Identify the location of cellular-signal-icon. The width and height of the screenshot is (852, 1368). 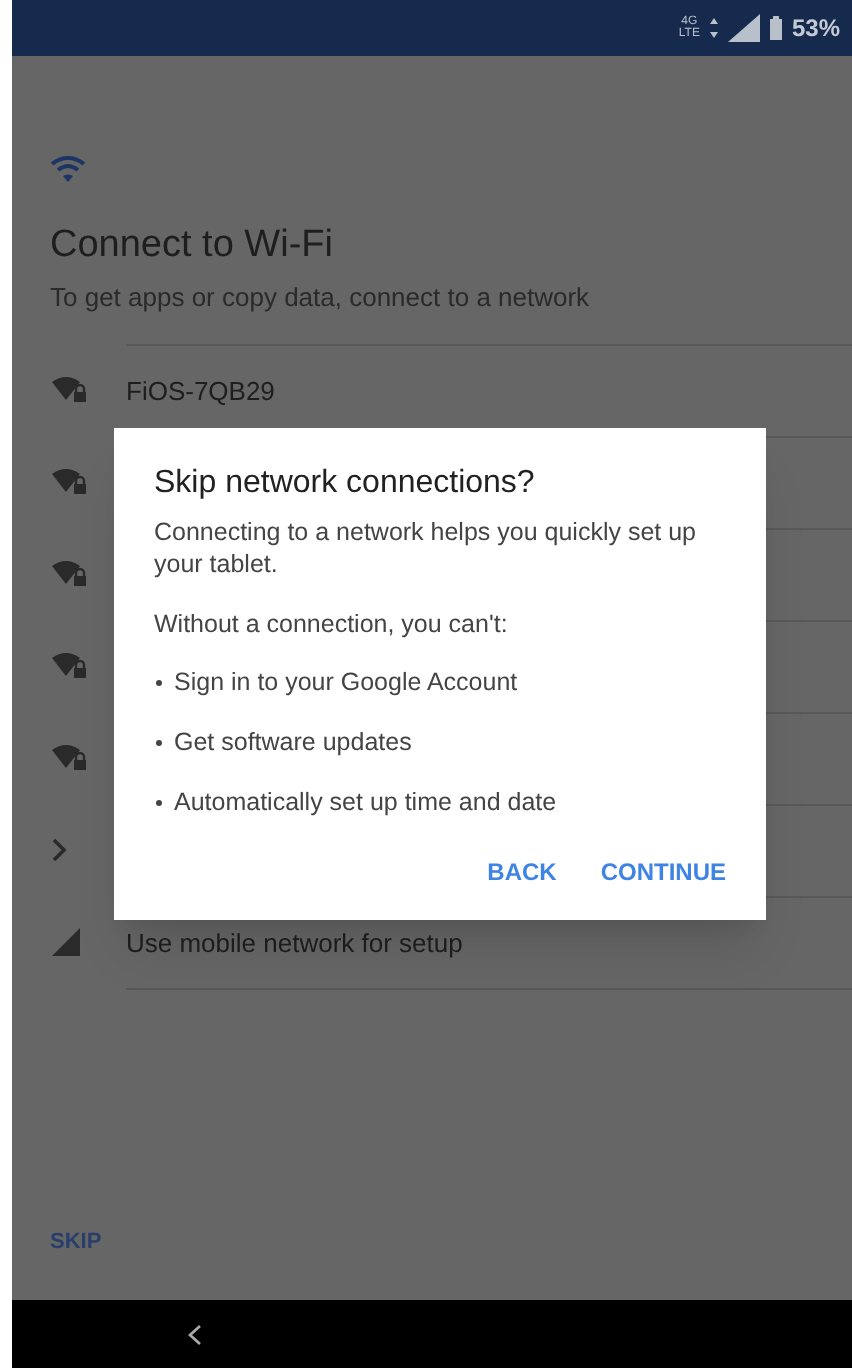
(66, 942).